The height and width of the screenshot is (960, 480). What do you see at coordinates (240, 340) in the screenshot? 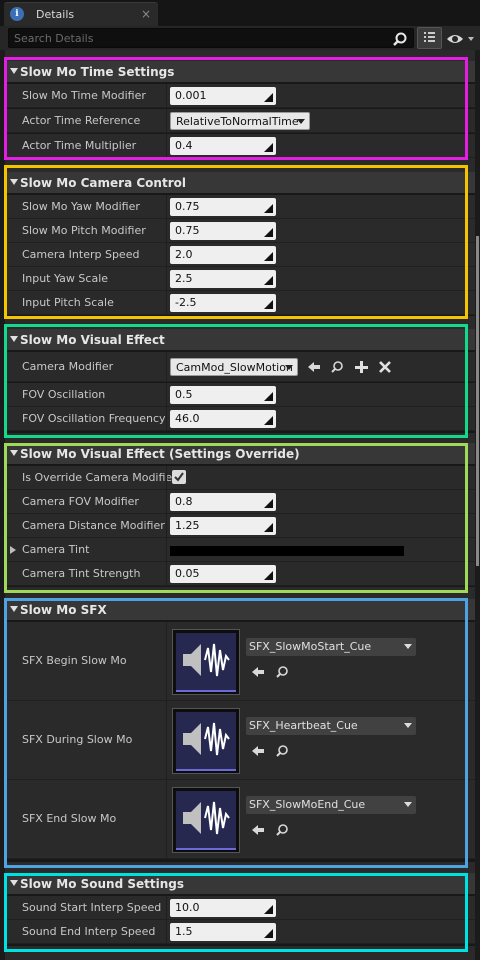
I see `category-header: Slow Mo Visual Effect` at bounding box center [240, 340].